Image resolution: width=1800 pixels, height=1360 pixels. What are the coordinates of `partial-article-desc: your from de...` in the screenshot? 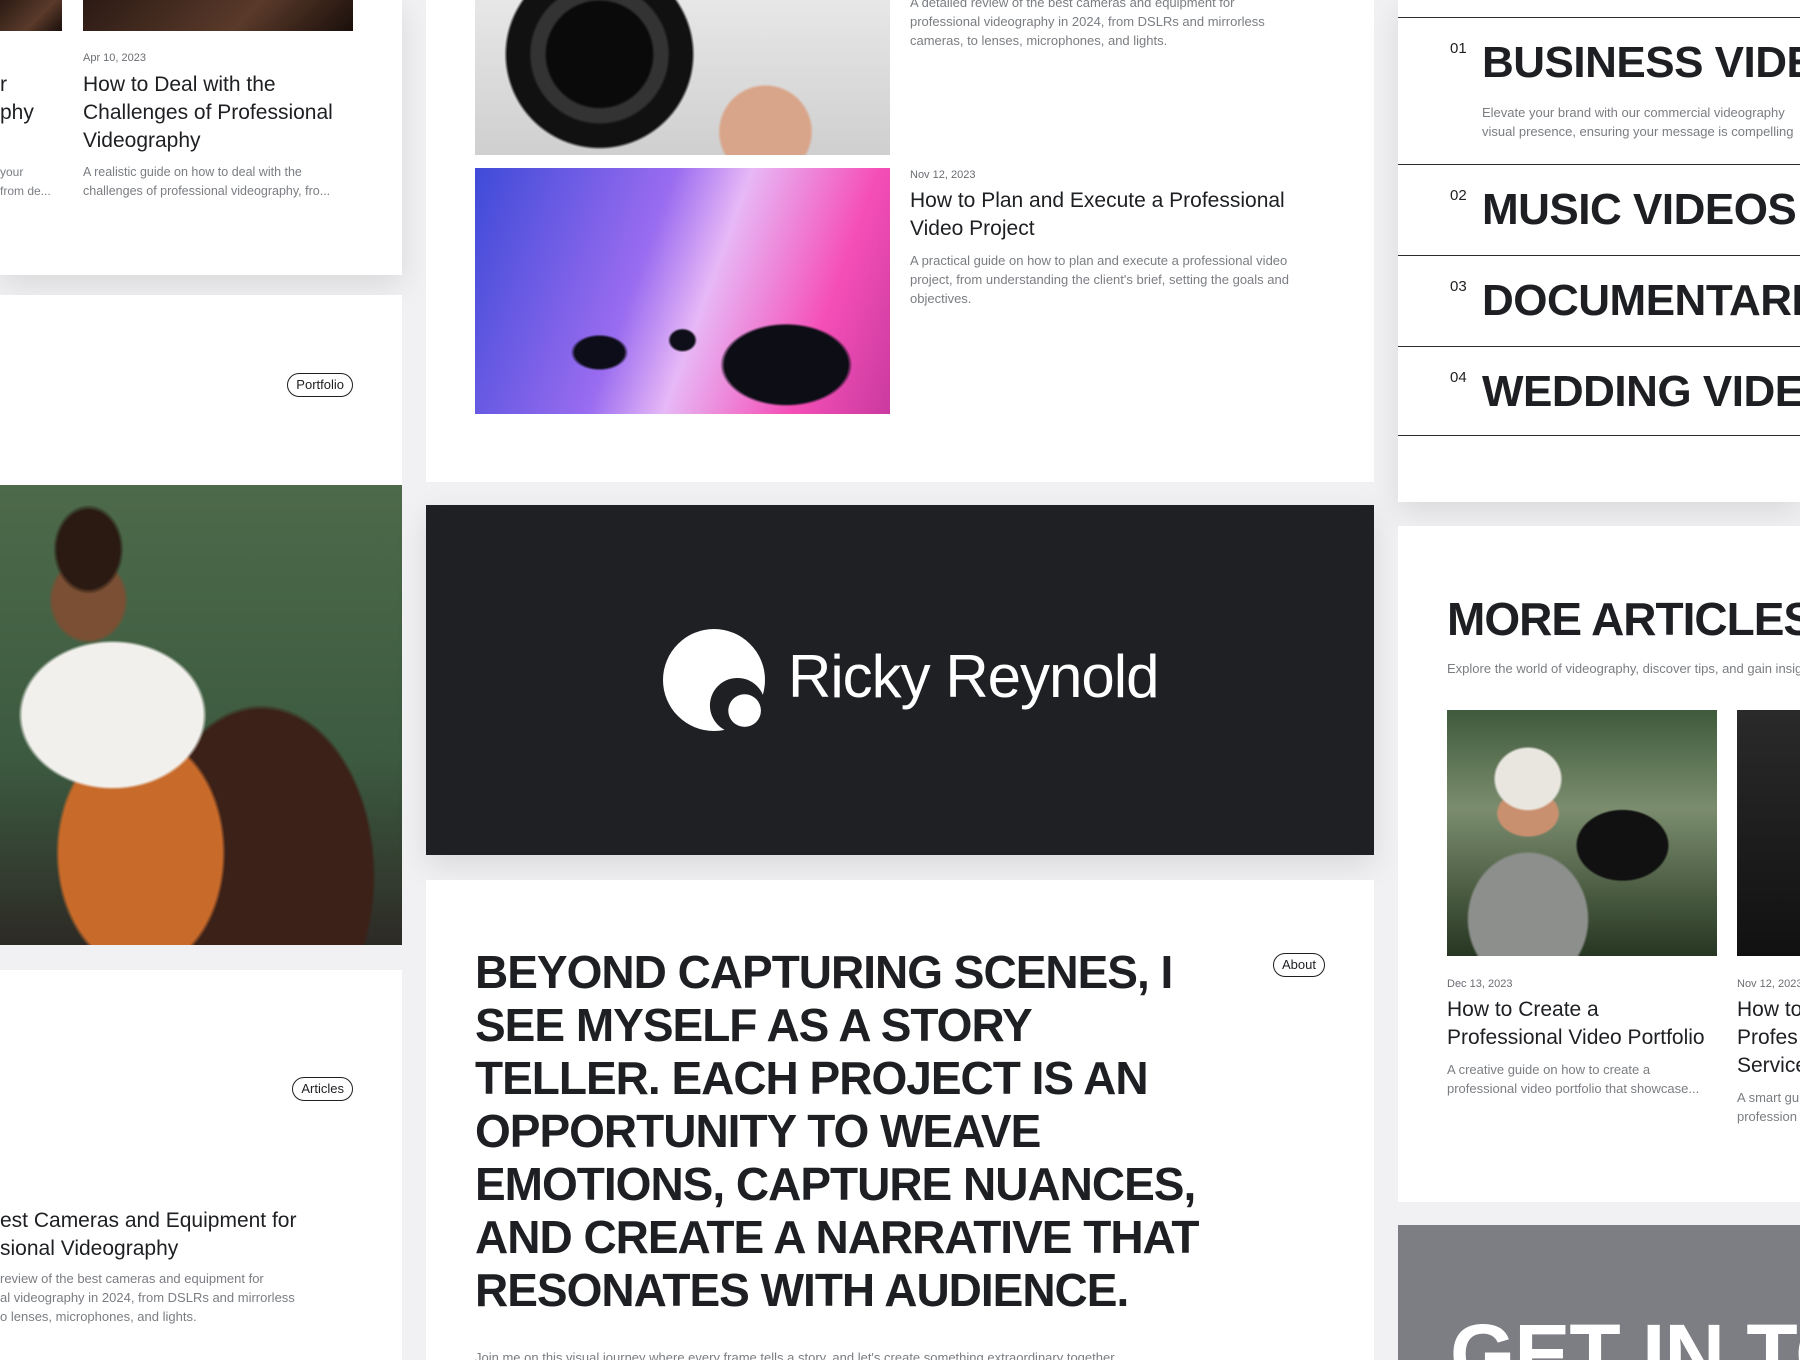 It's located at (25, 181).